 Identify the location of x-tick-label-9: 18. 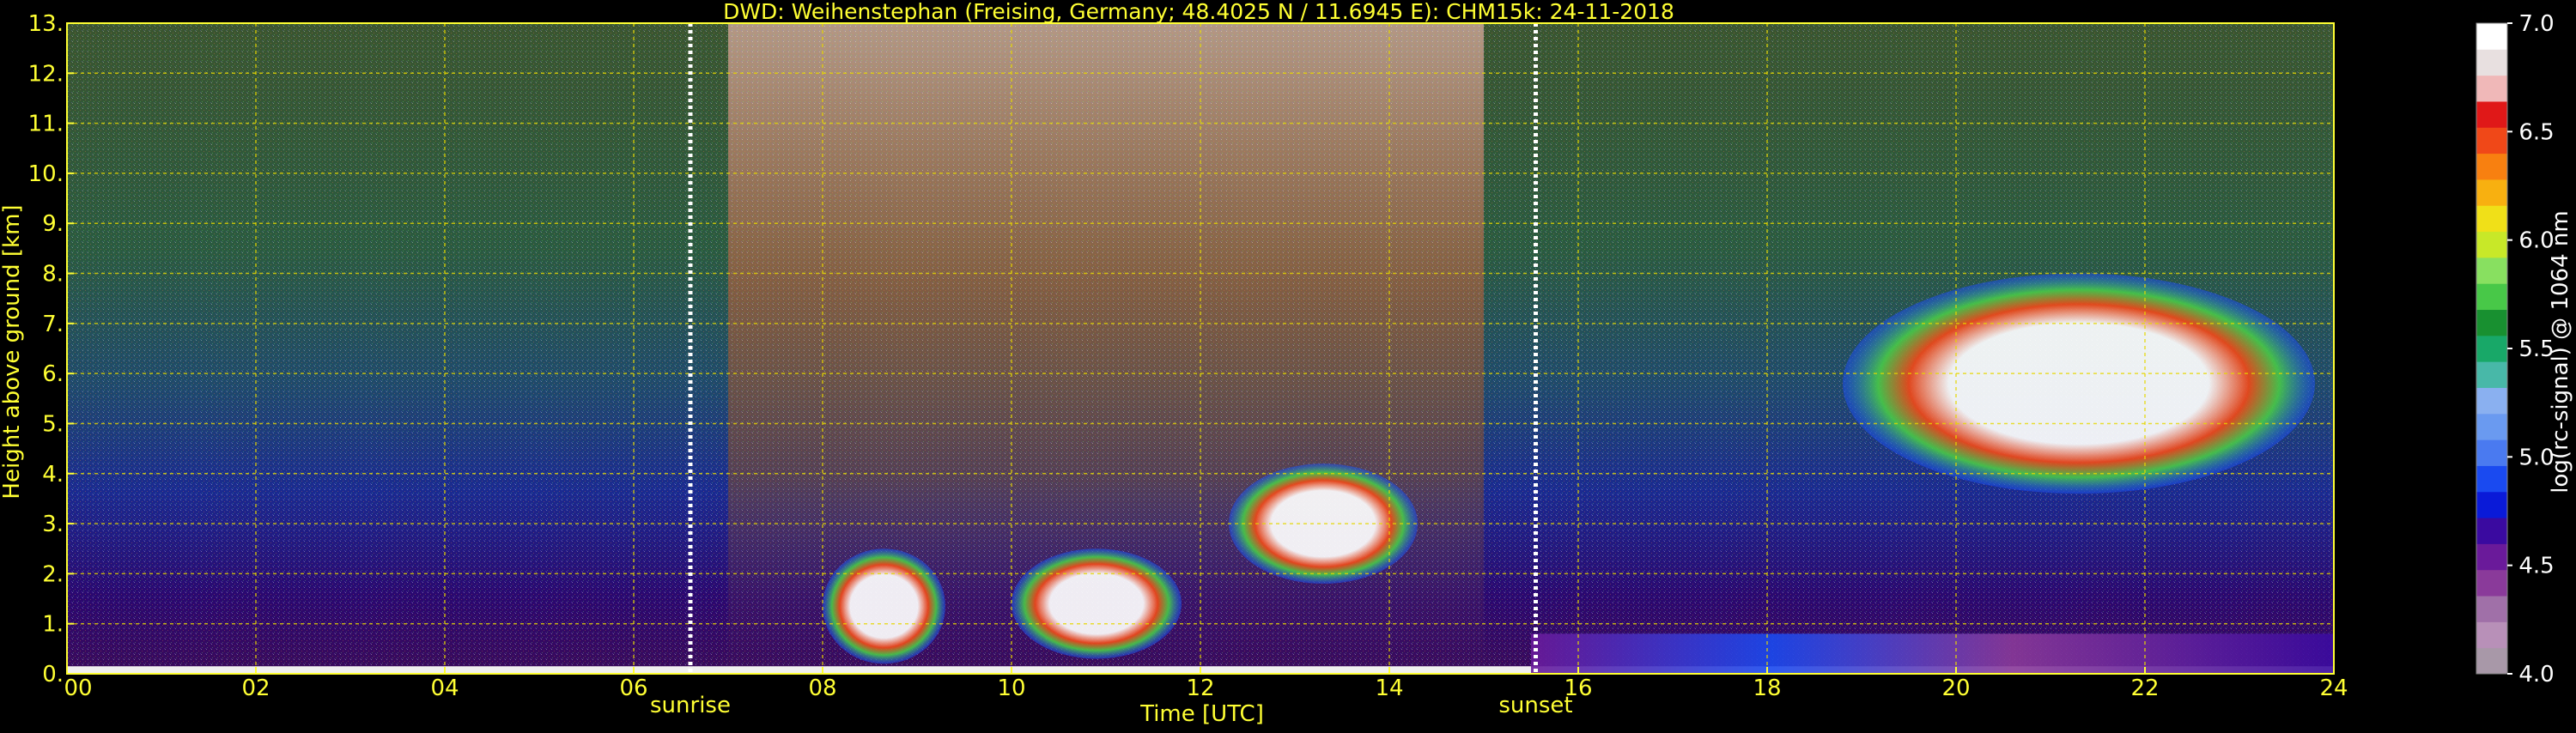
(1767, 688).